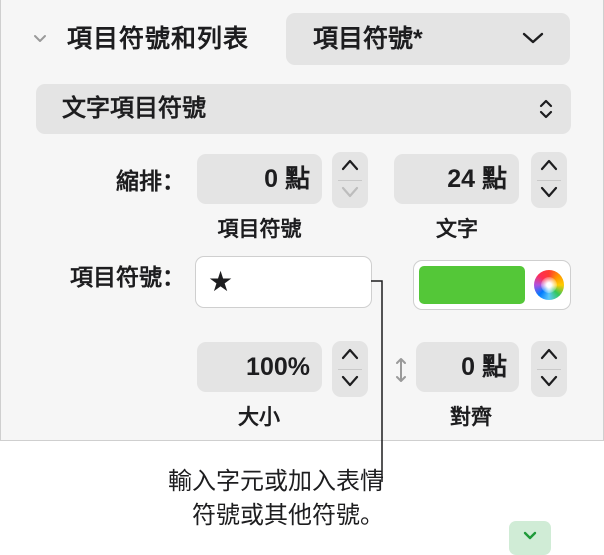 Image resolution: width=604 pixels, height=555 pixels. Describe the element at coordinates (350, 369) in the screenshot. I see `bullet-size-stepper` at that location.